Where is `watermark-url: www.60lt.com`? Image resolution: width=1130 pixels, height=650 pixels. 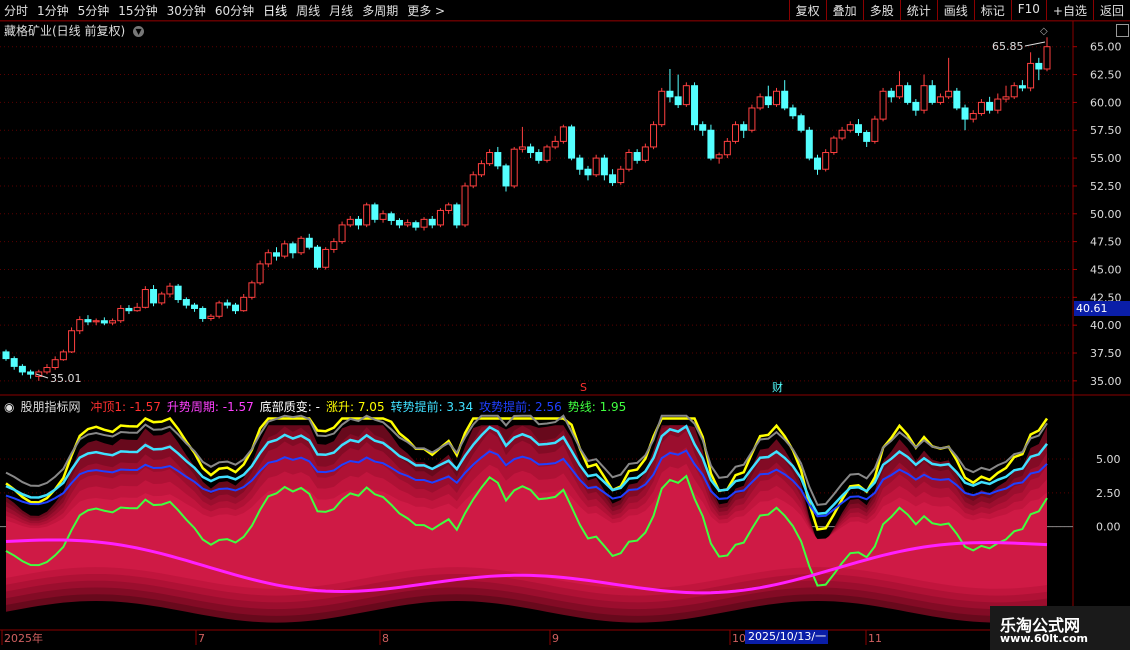 watermark-url: www.60lt.com is located at coordinates (1044, 638).